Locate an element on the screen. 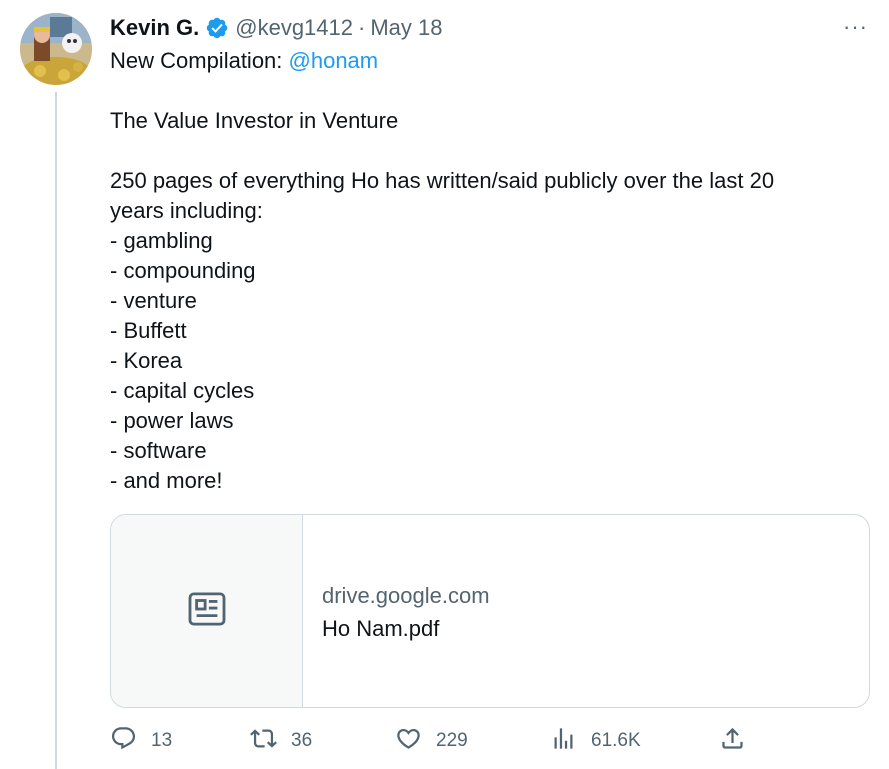 The height and width of the screenshot is (769, 889). tweet-line-2: The Value Investor in Venture is located at coordinates (254, 120).